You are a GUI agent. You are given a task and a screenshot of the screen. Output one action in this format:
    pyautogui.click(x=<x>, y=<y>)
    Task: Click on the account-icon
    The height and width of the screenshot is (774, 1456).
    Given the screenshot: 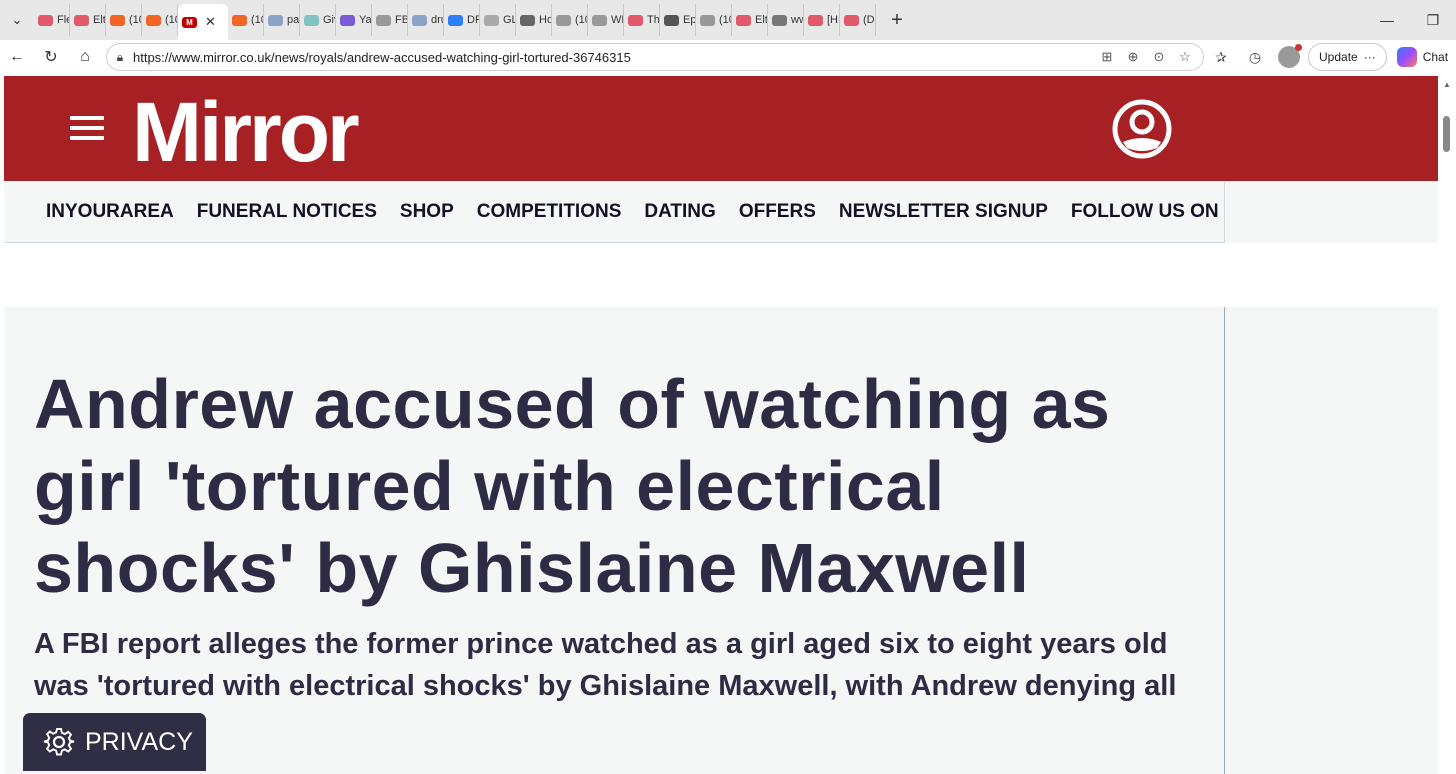 What is the action you would take?
    pyautogui.click(x=1142, y=129)
    